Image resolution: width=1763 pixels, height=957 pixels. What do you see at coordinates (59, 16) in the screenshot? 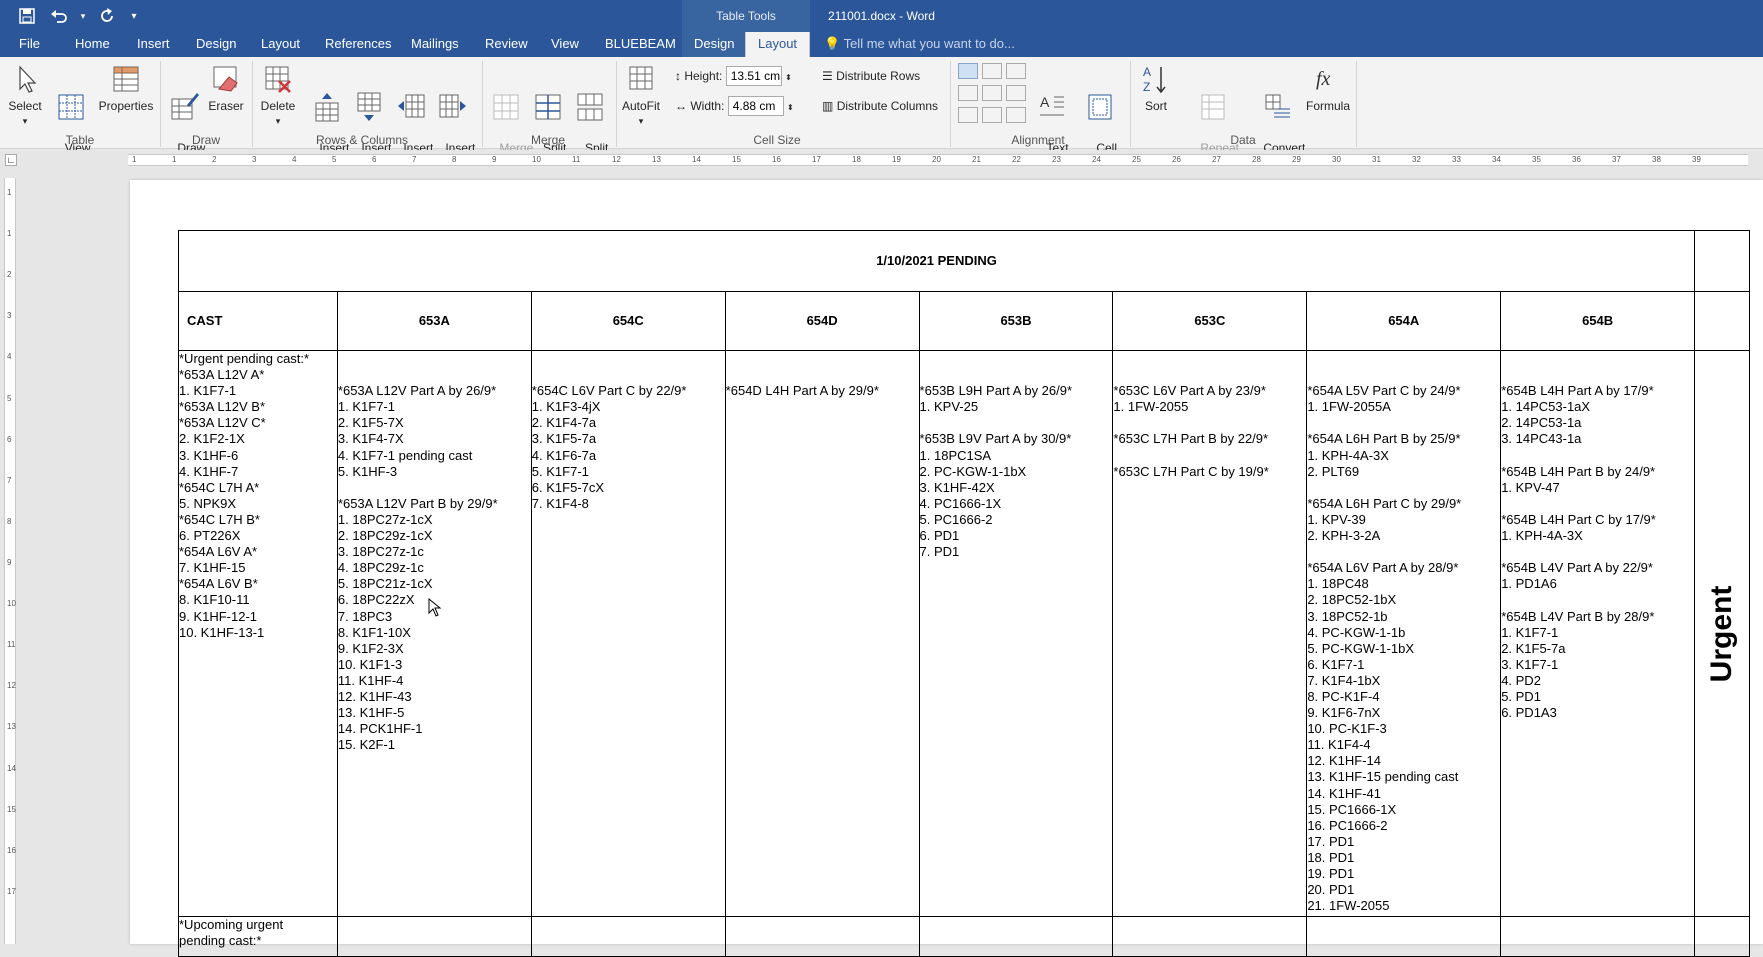
I see `undo-icon` at bounding box center [59, 16].